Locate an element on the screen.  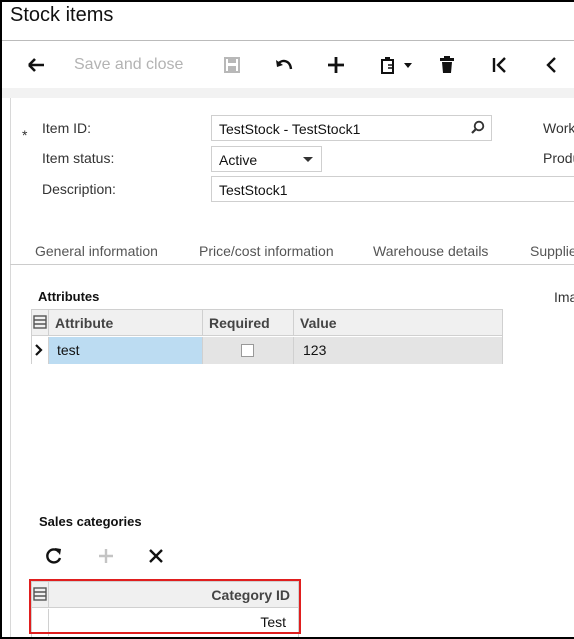
grid-settings-icon is located at coordinates (40, 322).